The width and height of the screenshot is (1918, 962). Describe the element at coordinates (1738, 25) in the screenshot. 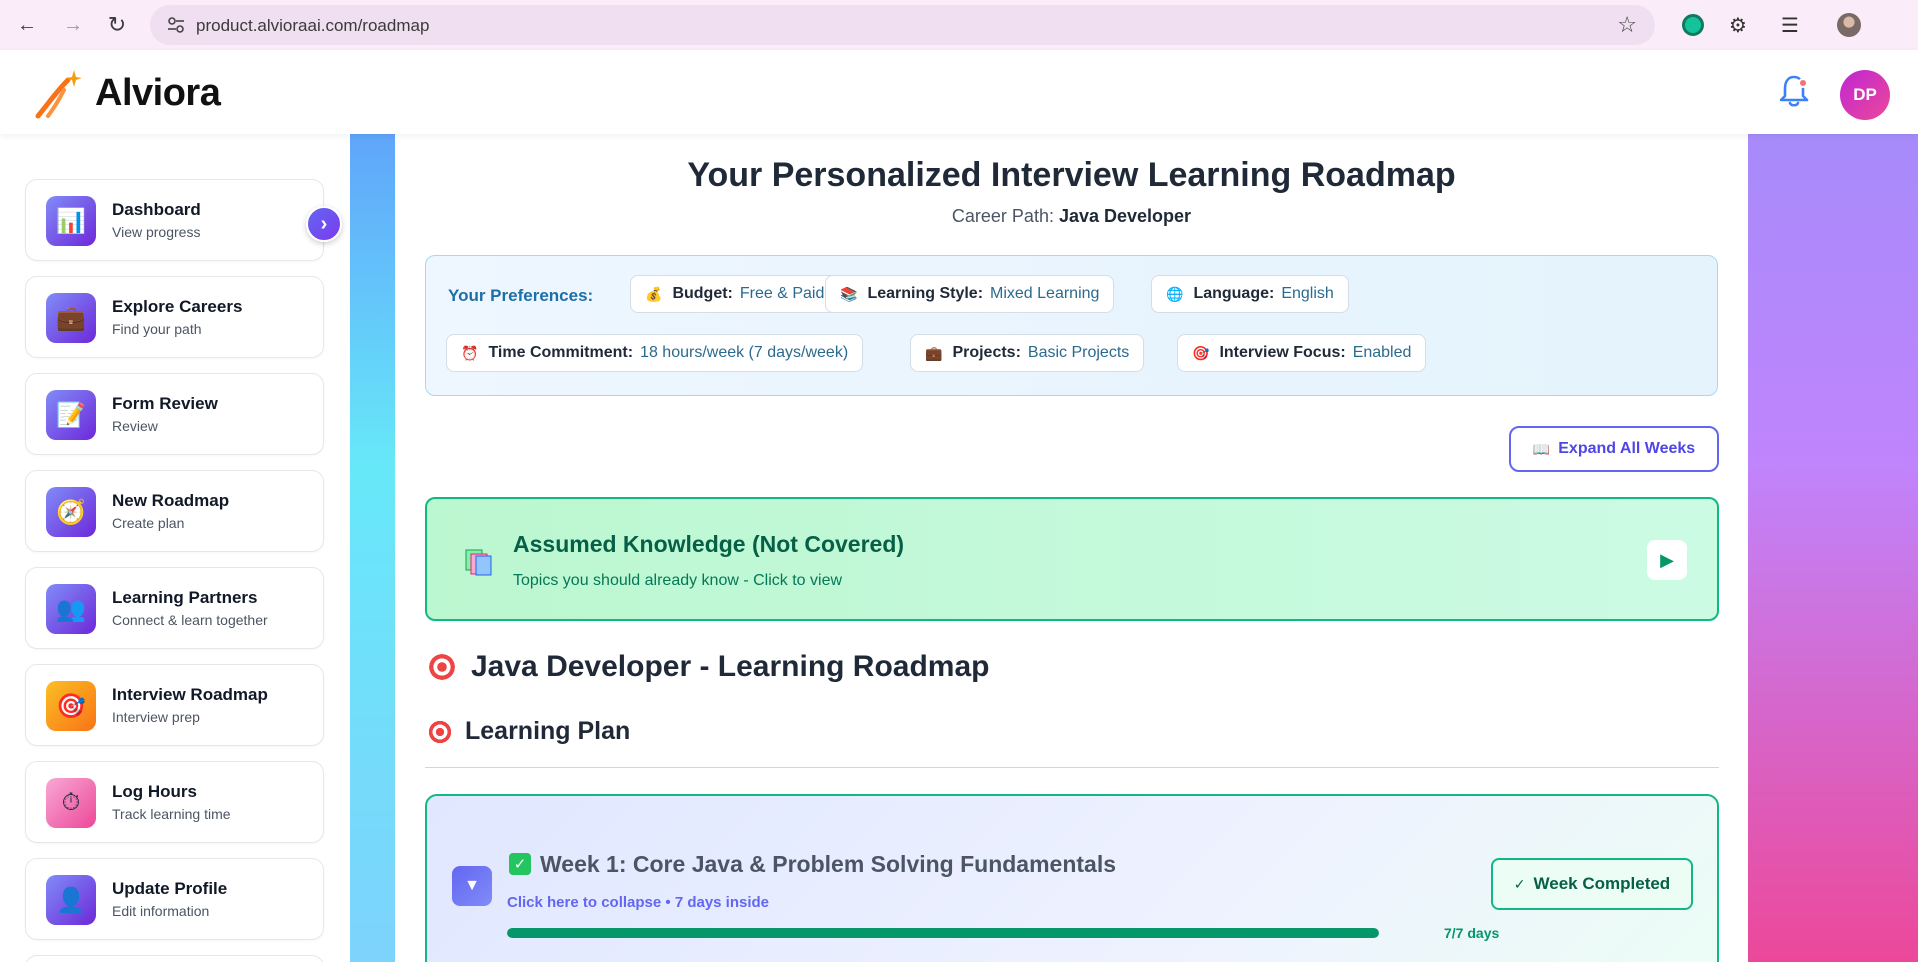

I see `extensions-puzzle-icon: ⚙` at that location.